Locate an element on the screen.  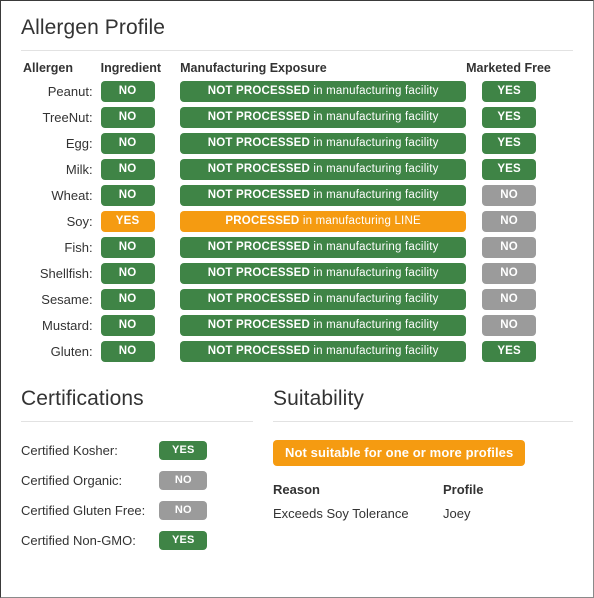
suitability-table: Reason Profile Exceeds Soy Tolerance Joey is located at coordinates (423, 501).